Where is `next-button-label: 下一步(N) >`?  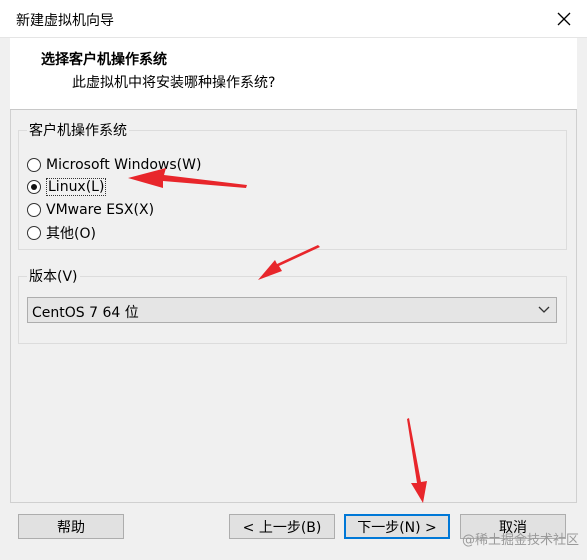
next-button-label: 下一步(N) > is located at coordinates (397, 527).